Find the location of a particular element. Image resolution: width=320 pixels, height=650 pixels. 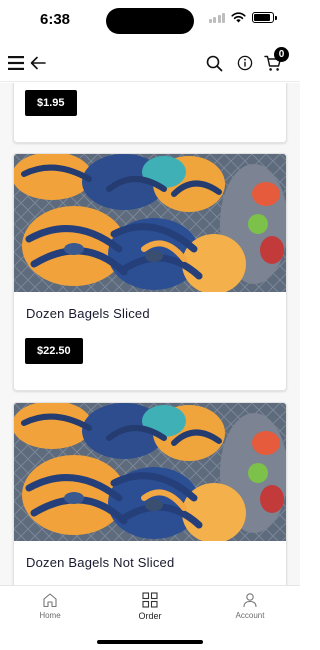

cart-count-badge: 0 is located at coordinates (281, 54).